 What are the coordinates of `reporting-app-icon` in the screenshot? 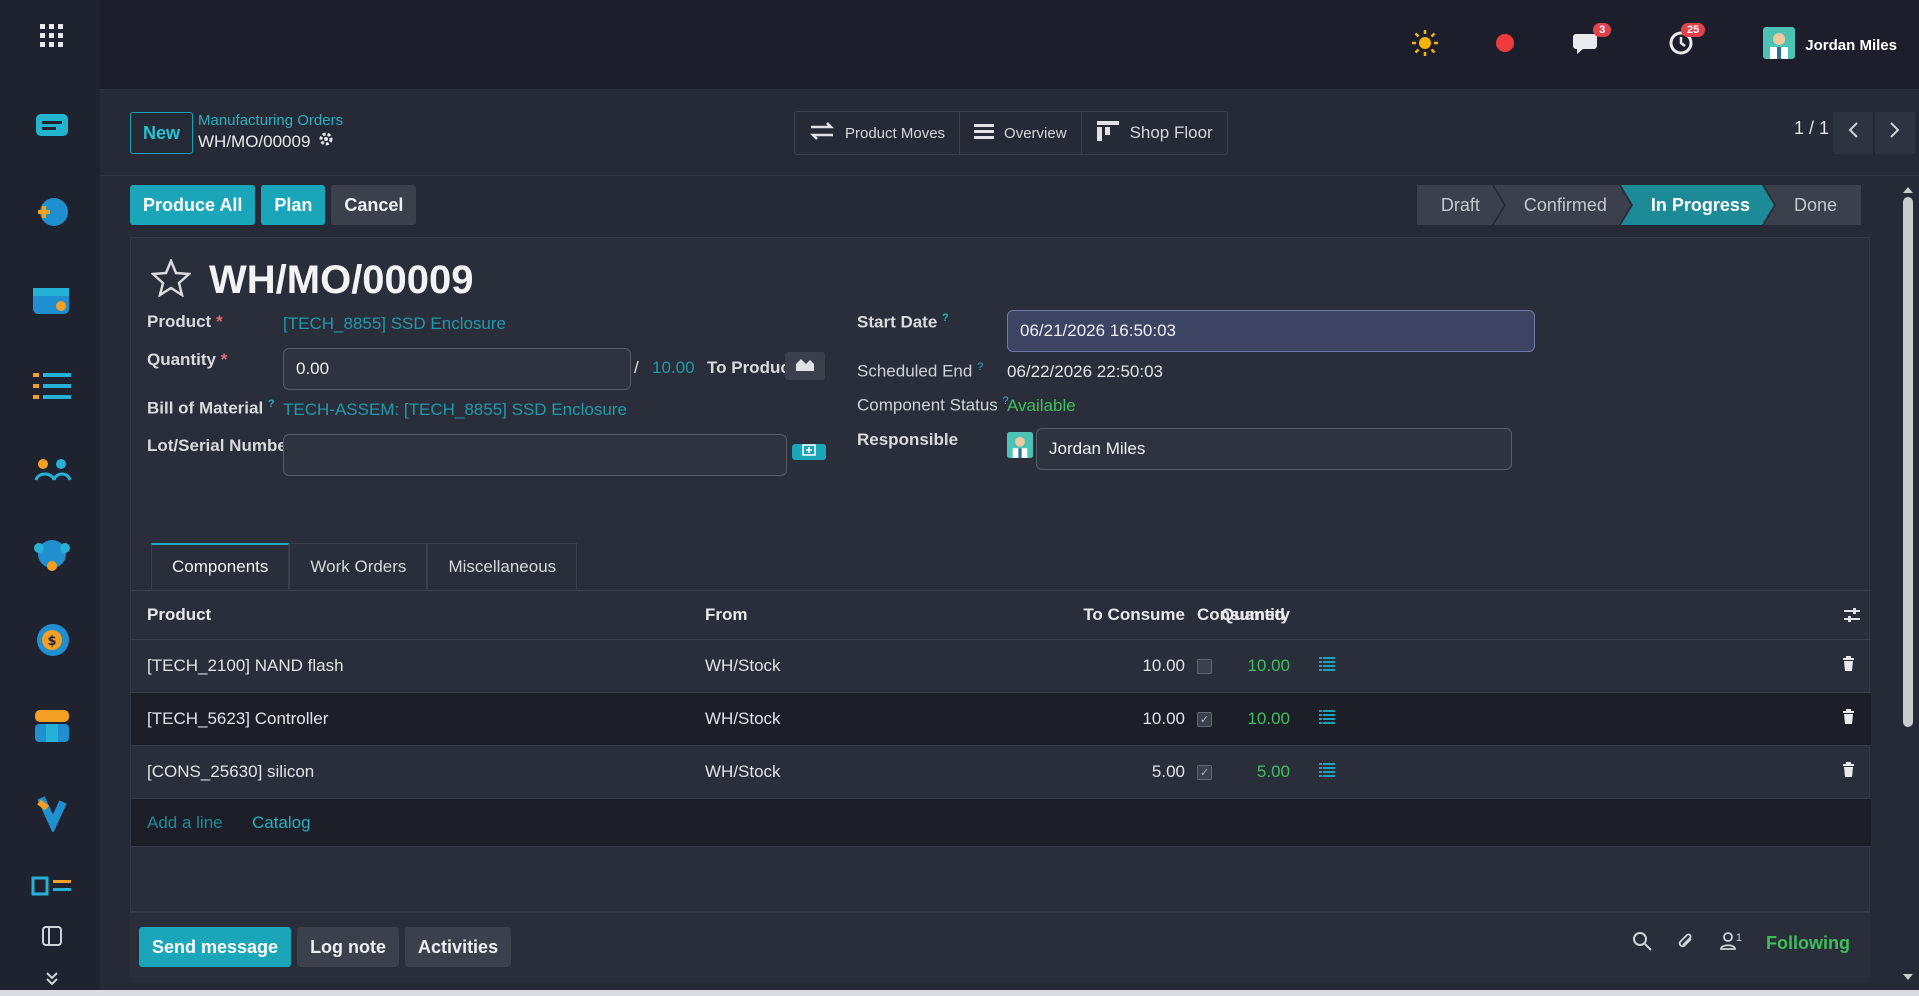 It's located at (52, 886).